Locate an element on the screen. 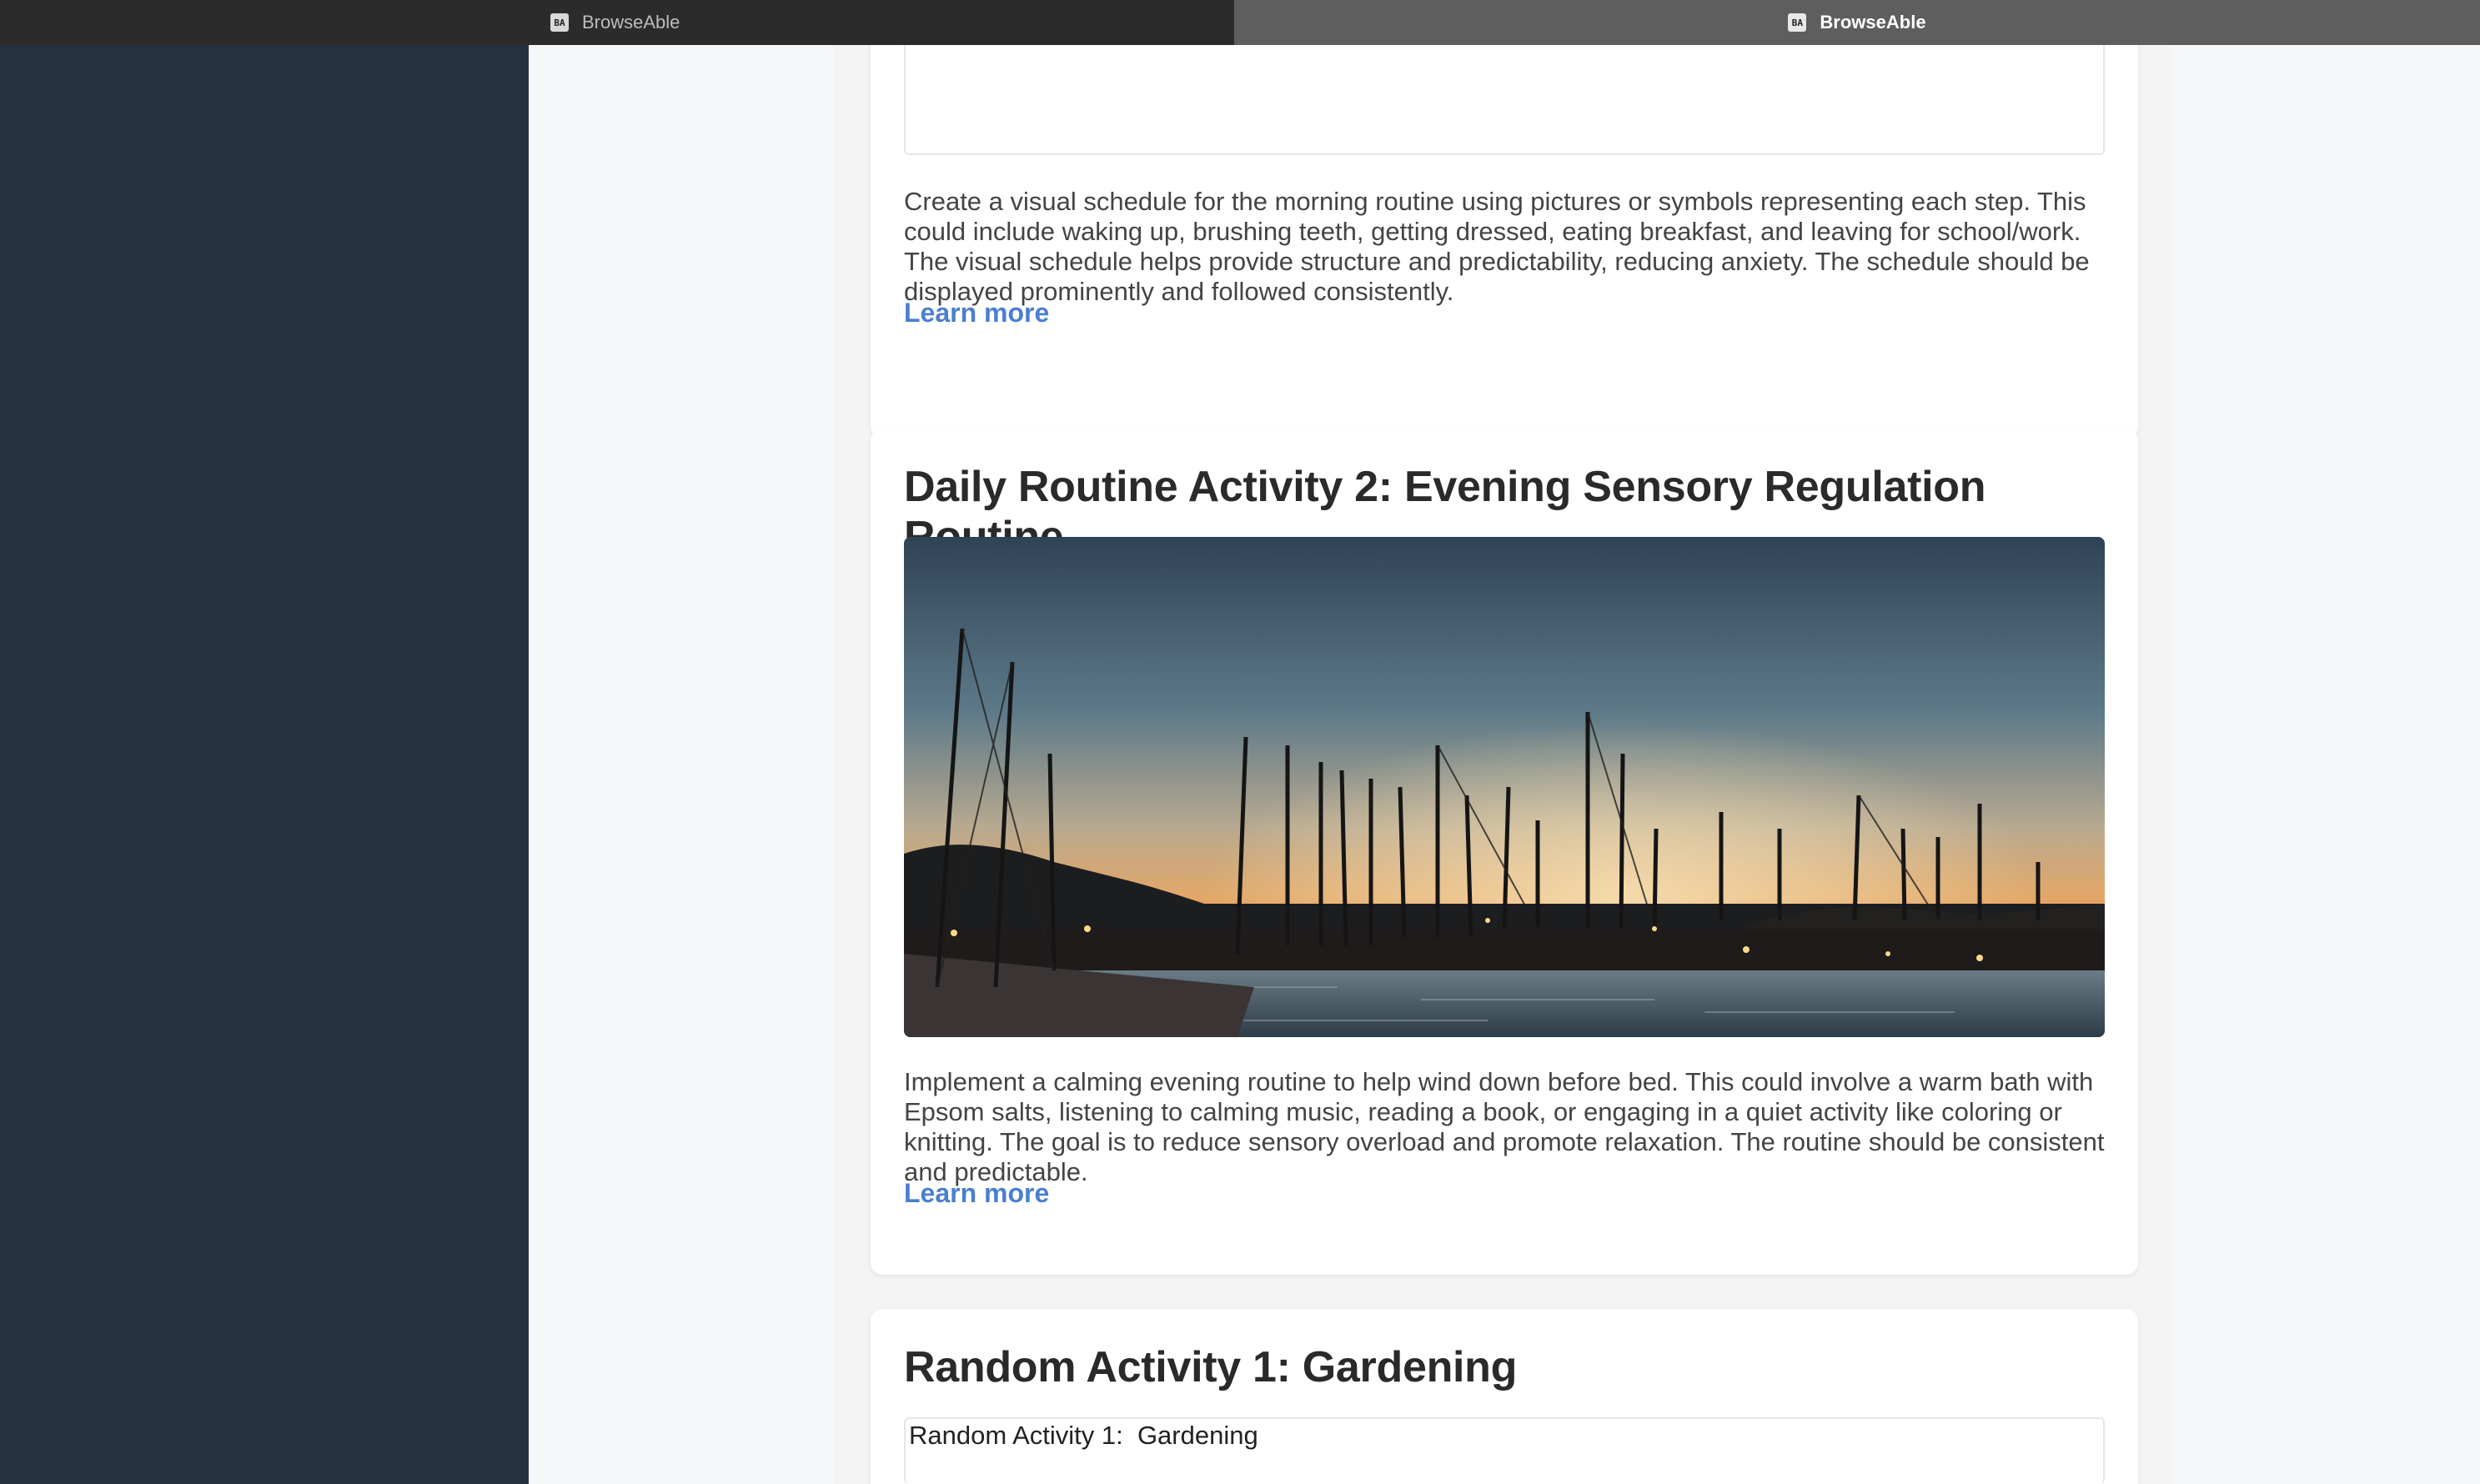 The image size is (2480, 1484). right-margin-pane is located at coordinates (2326, 764).